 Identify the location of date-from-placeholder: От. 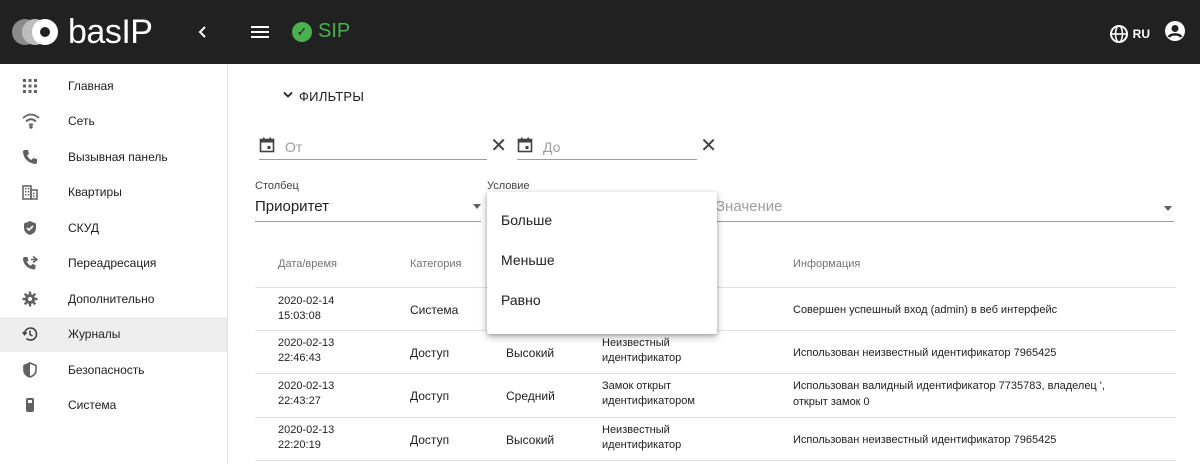
(294, 147).